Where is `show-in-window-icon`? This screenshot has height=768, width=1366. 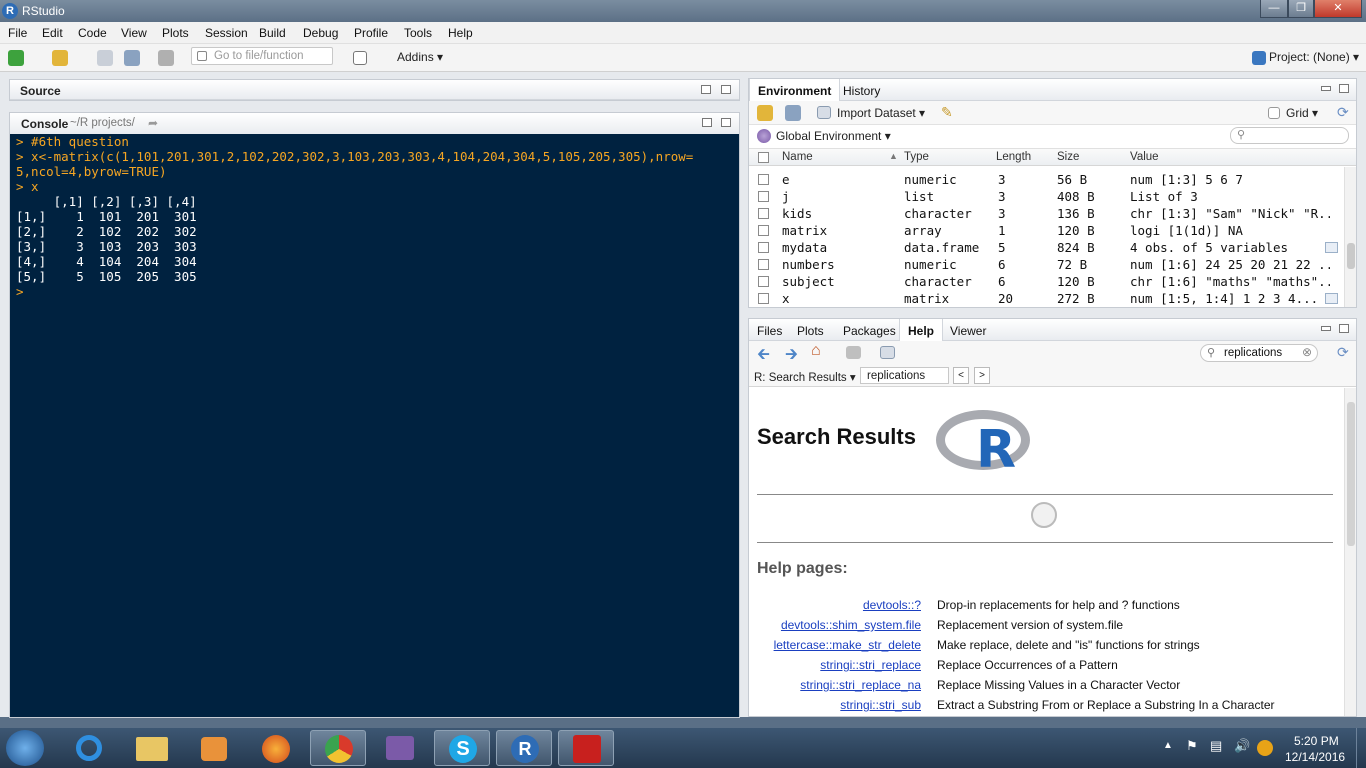
show-in-window-icon is located at coordinates (887, 352).